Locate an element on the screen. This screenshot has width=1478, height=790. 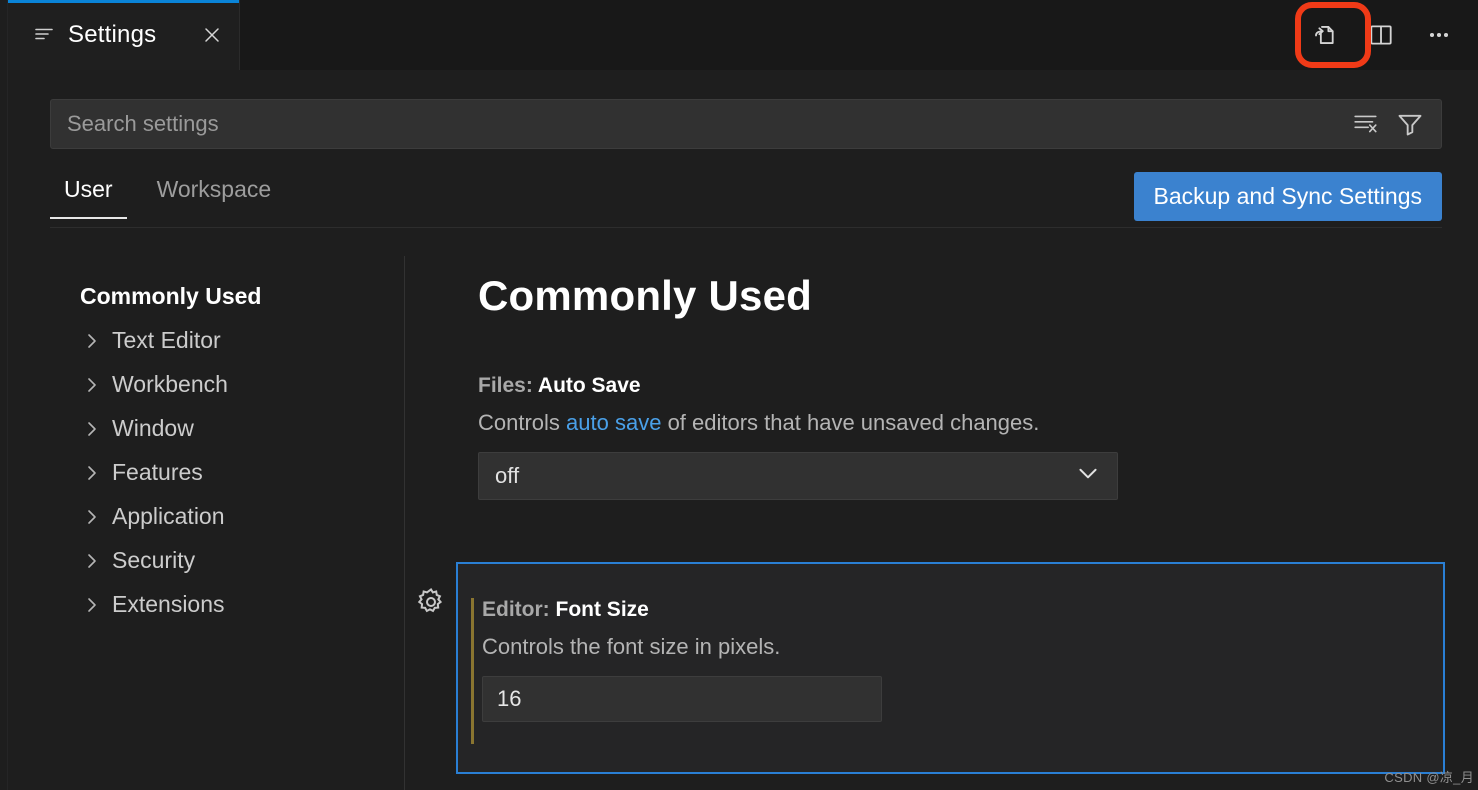
sidebar-item-label: Extensions is located at coordinates (168, 603).